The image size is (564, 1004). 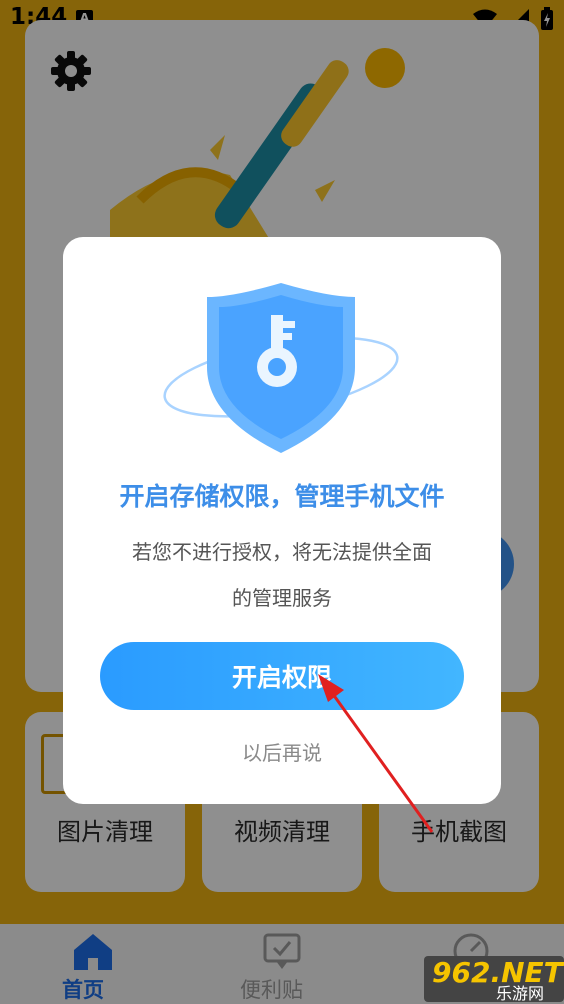 What do you see at coordinates (282, 496) in the screenshot?
I see `dialog-title: 开启存储权限，管理手机文件` at bounding box center [282, 496].